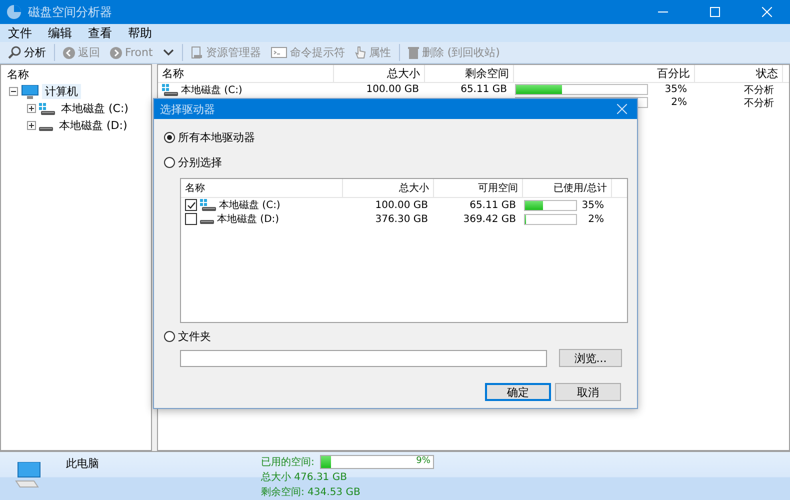 This screenshot has width=790, height=500. Describe the element at coordinates (588, 392) in the screenshot. I see `dialog-button: 取消` at that location.